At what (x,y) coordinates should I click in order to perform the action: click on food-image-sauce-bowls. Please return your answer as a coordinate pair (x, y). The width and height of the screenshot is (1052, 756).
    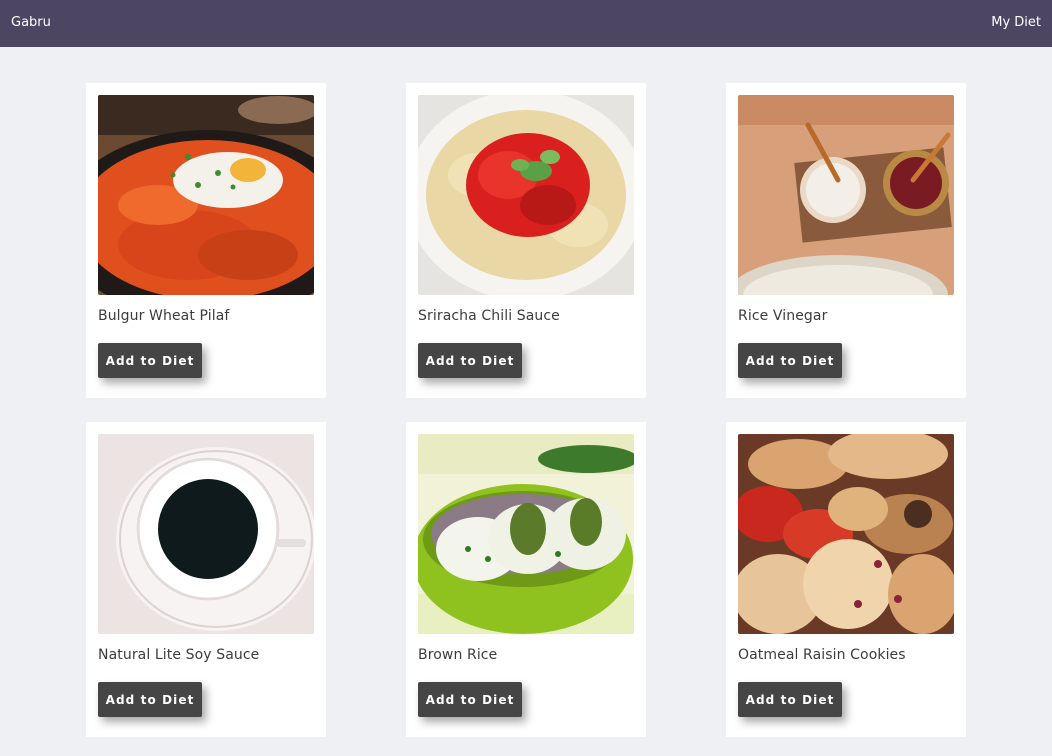
    Looking at the image, I should click on (846, 195).